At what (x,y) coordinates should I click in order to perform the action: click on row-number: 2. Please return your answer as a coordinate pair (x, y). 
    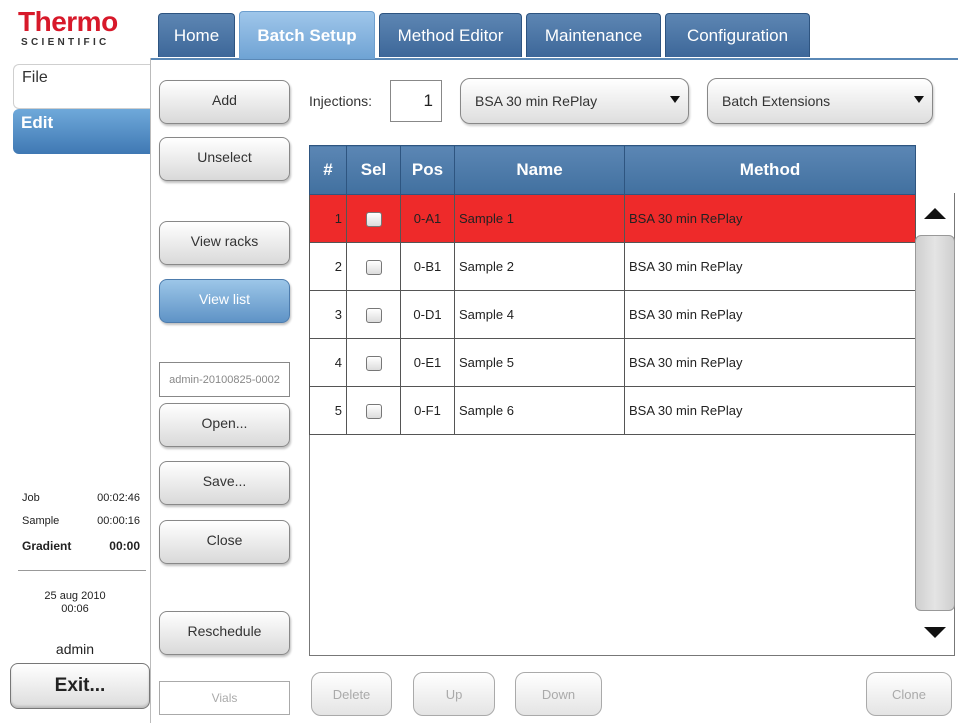
    Looking at the image, I should click on (328, 266).